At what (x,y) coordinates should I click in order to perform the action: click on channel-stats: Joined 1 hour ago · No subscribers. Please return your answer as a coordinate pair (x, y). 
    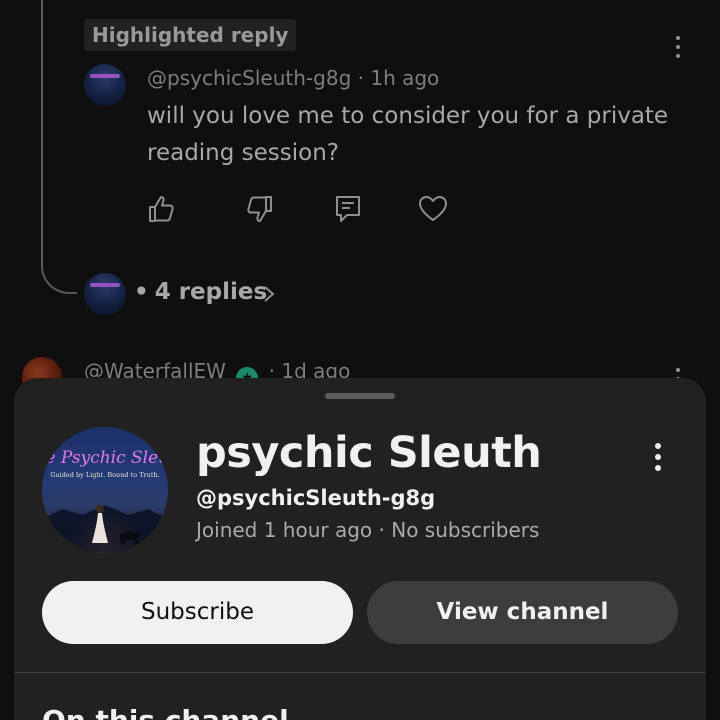
    Looking at the image, I should click on (367, 530).